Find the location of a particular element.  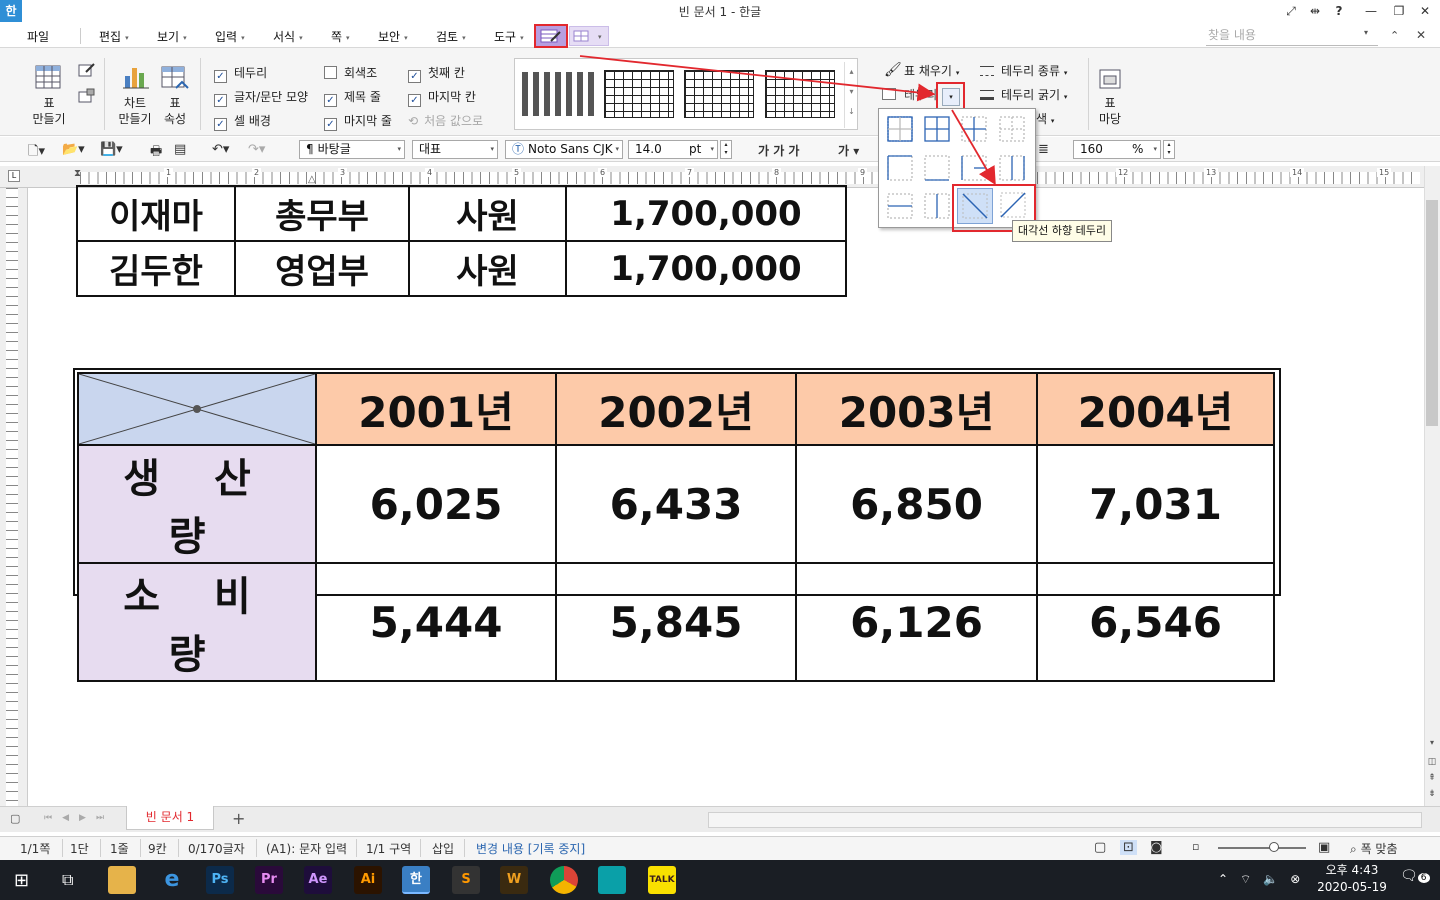

zoom-stepper: ▴ ▾ is located at coordinates (1169, 149).